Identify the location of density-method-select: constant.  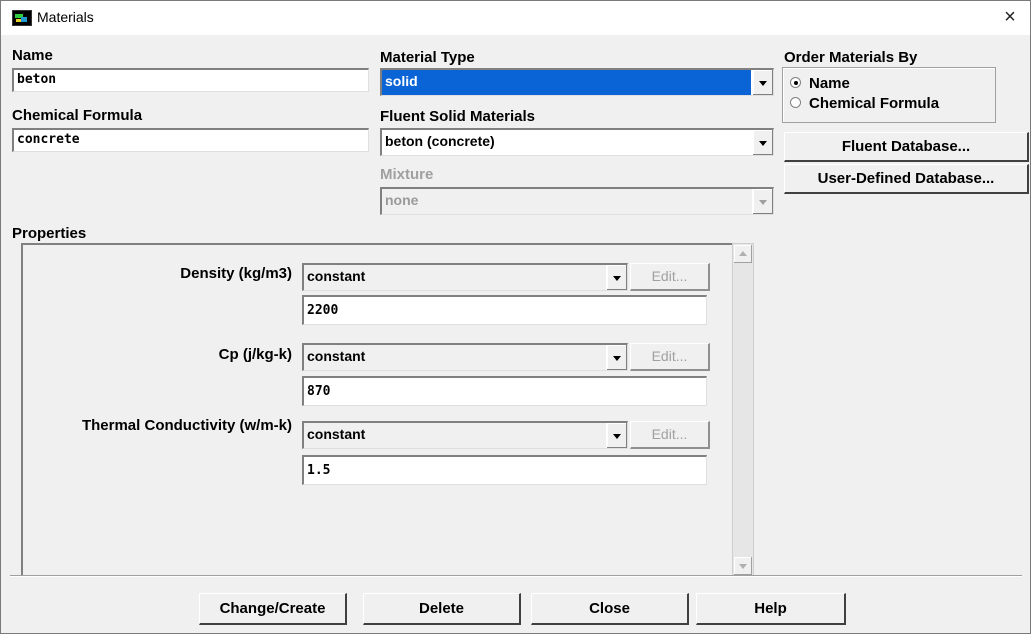
(465, 277).